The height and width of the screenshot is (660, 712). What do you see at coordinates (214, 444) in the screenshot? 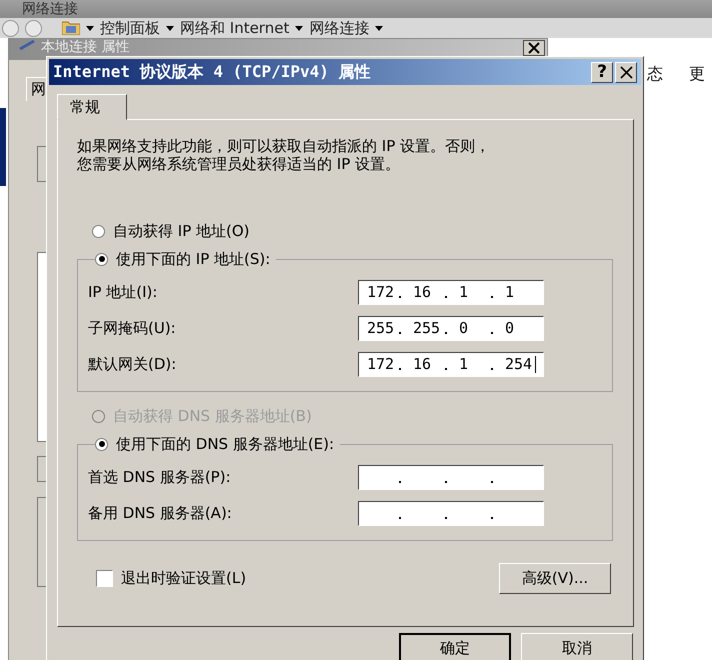
I see `radio-option: 使用下面的 DNS 服务器地址(E):` at bounding box center [214, 444].